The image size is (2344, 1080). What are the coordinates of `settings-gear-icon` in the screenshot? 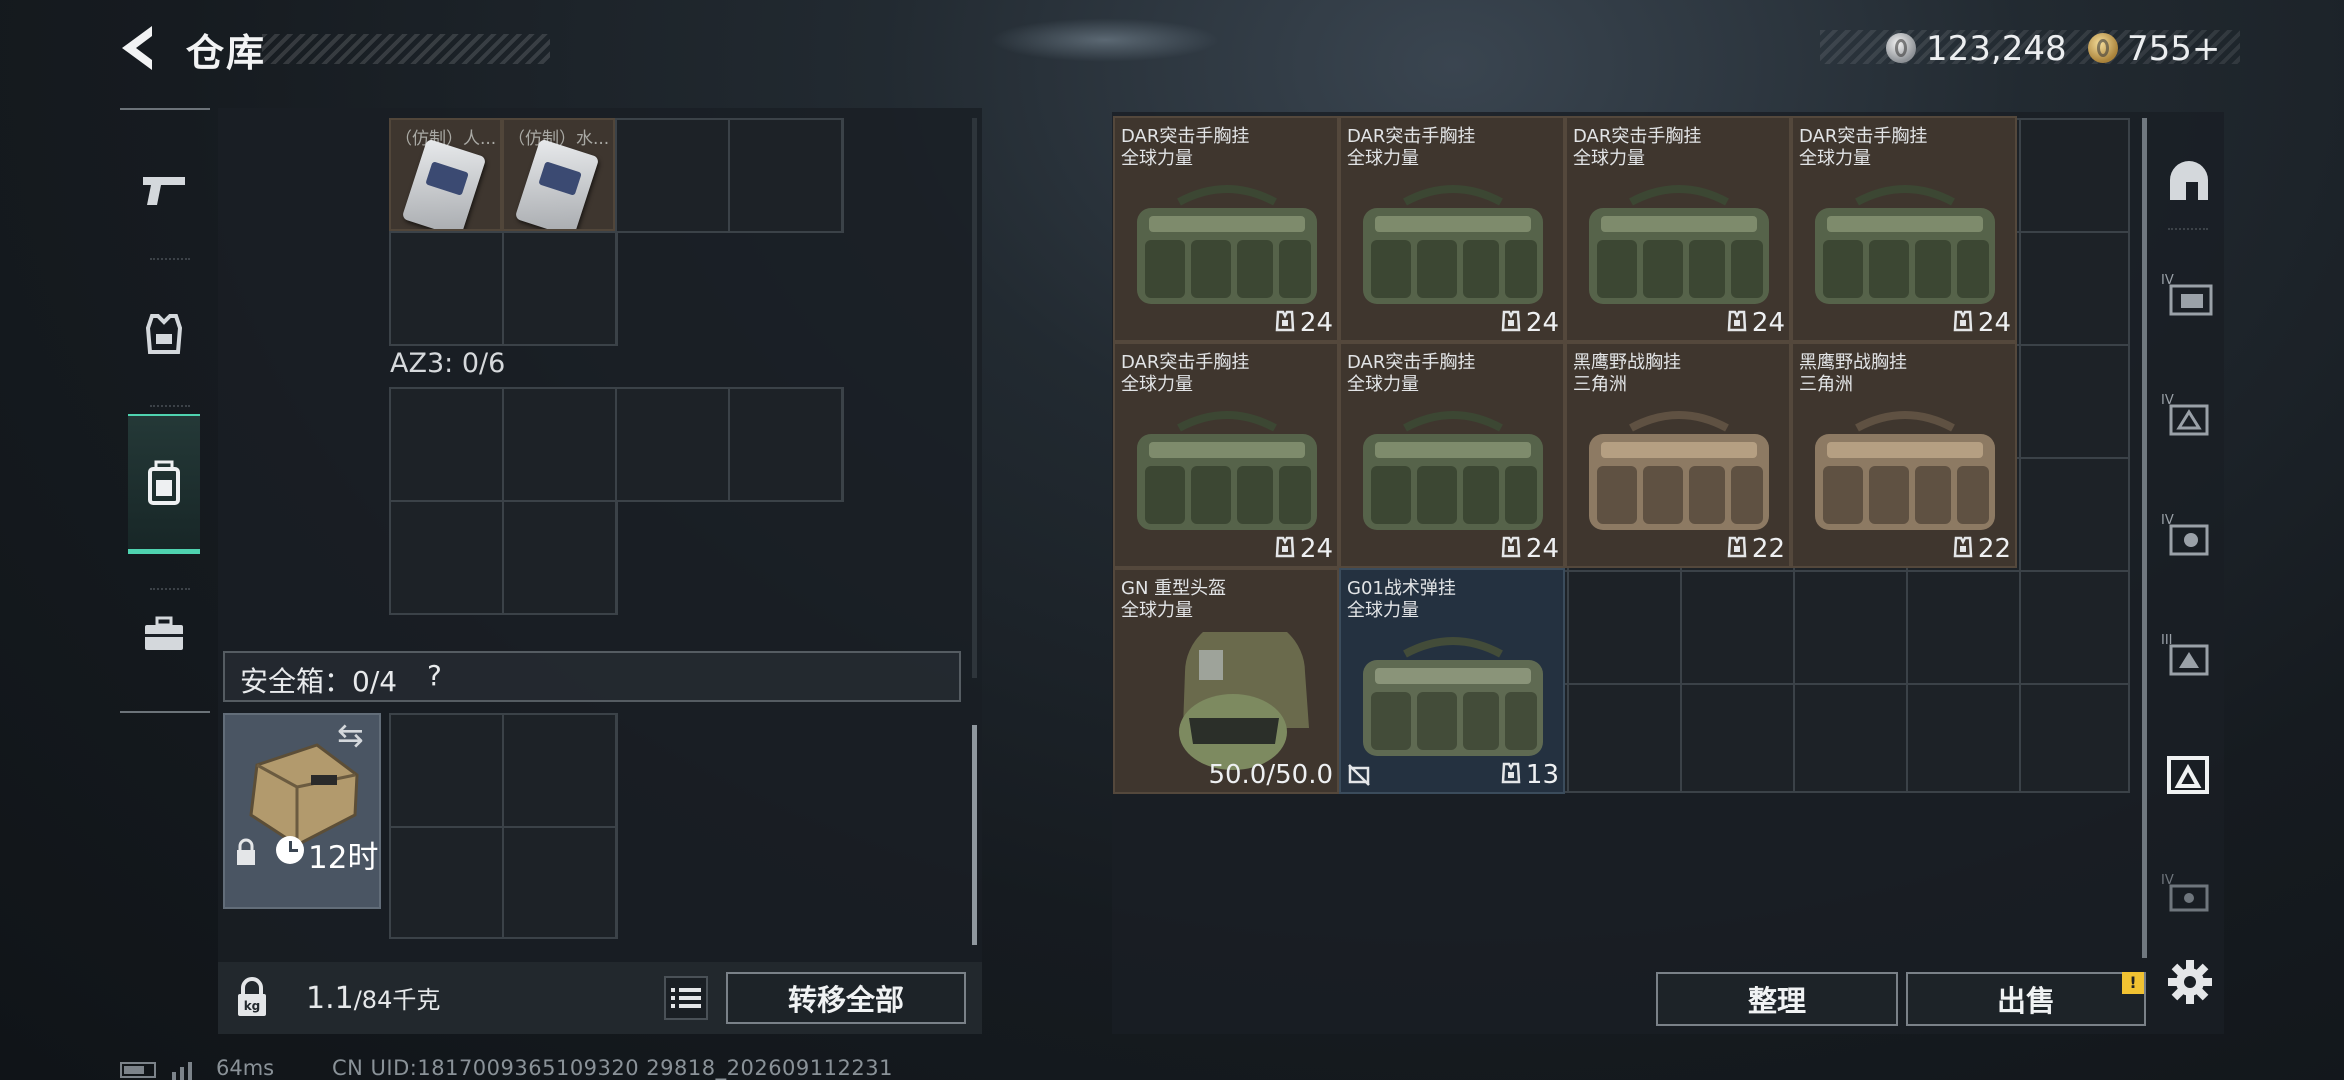 It's located at (2190, 982).